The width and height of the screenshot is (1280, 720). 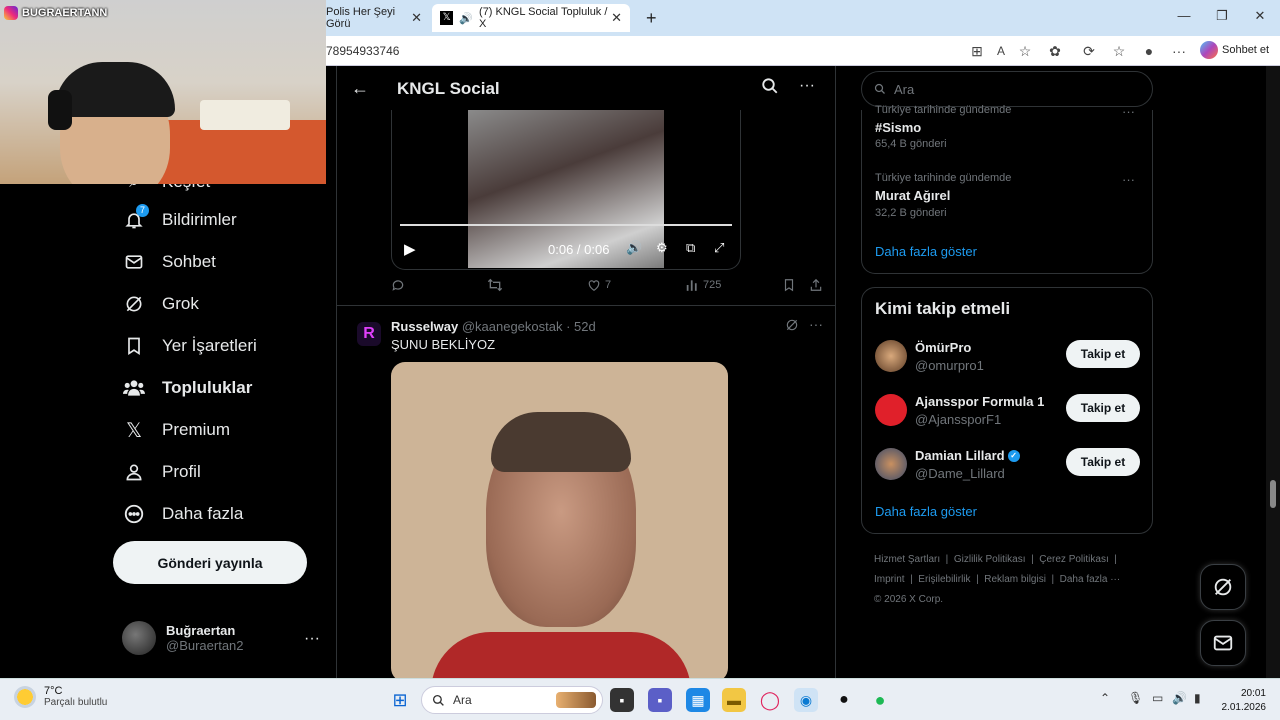 I want to click on tweet-text: ŞUNU BEKLİYOZ, so click(x=443, y=344).